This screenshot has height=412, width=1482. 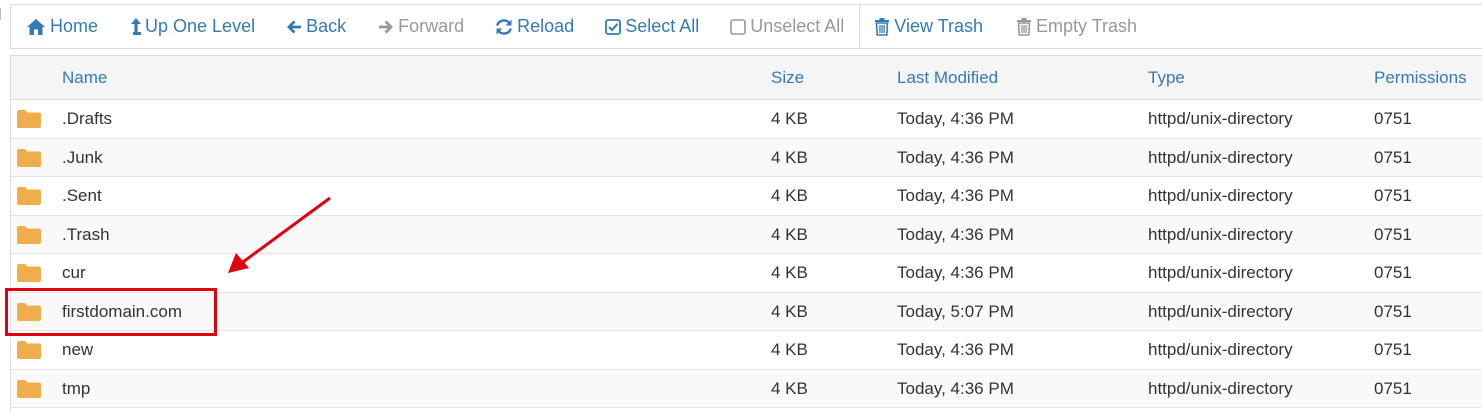 What do you see at coordinates (326, 26) in the screenshot?
I see `back-label: Back` at bounding box center [326, 26].